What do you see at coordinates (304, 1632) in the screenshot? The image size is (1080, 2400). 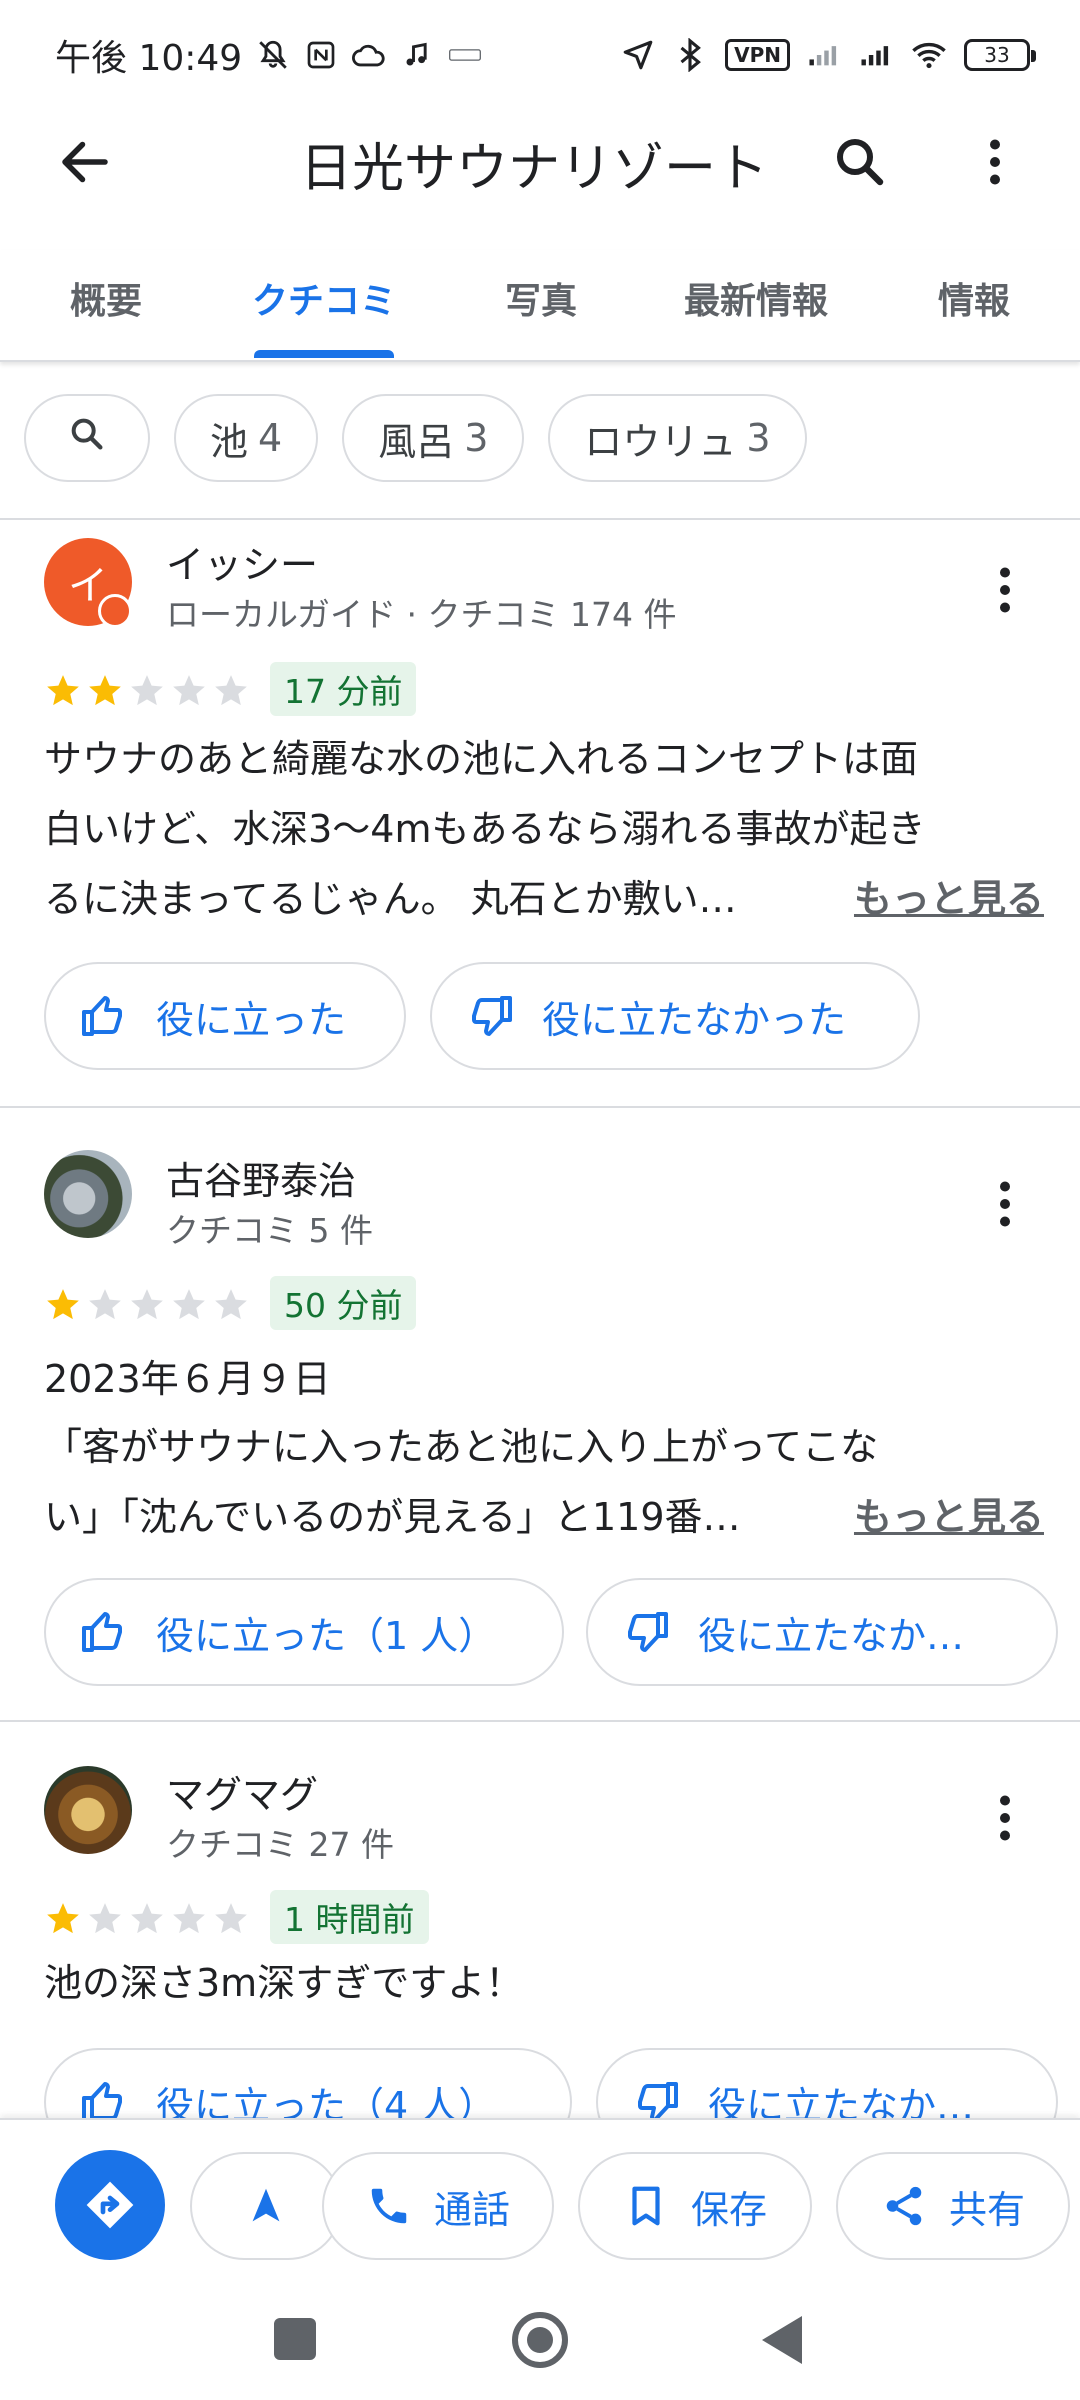 I see `helpful-button: 役に立った（1 人）` at bounding box center [304, 1632].